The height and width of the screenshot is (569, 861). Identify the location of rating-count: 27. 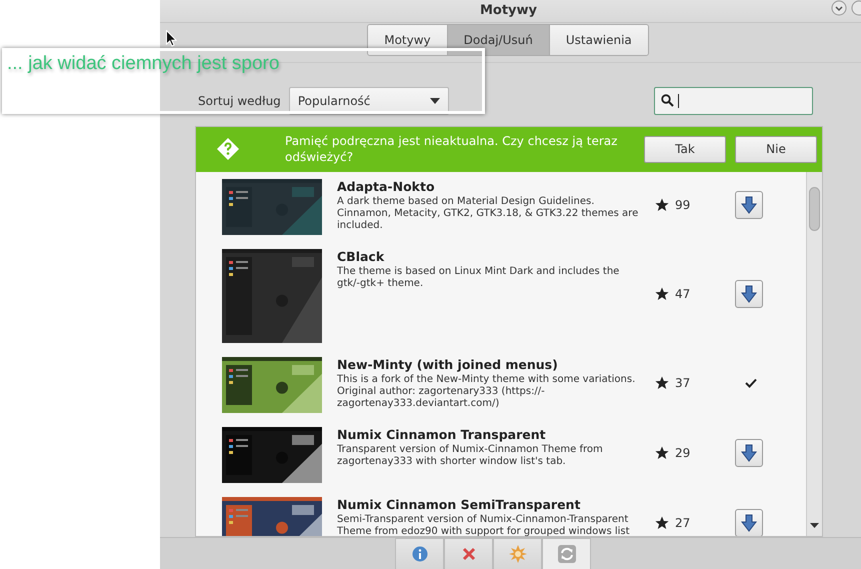
(682, 523).